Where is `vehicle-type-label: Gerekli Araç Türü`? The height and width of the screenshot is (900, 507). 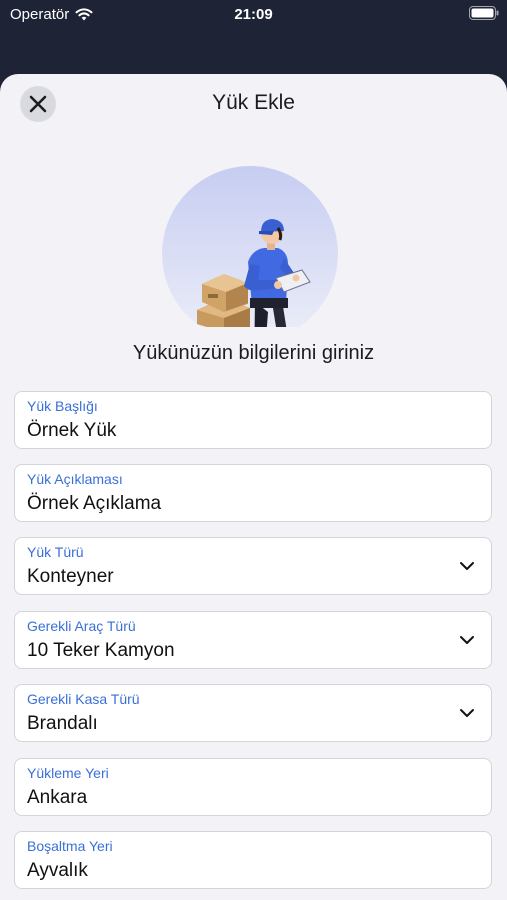
vehicle-type-label: Gerekli Araç Türü is located at coordinates (81, 626).